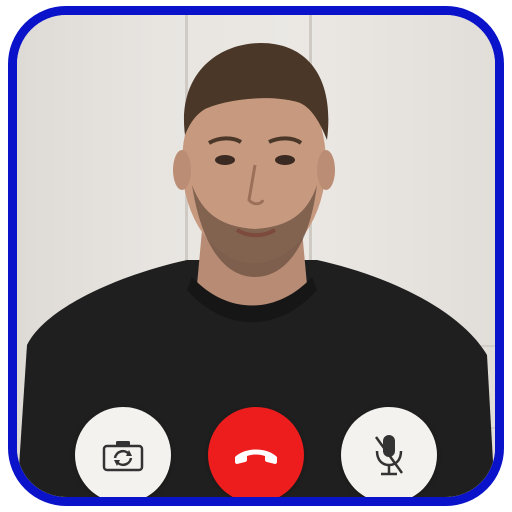 The image size is (512, 512). What do you see at coordinates (389, 455) in the screenshot?
I see `microphone-off-icon` at bounding box center [389, 455].